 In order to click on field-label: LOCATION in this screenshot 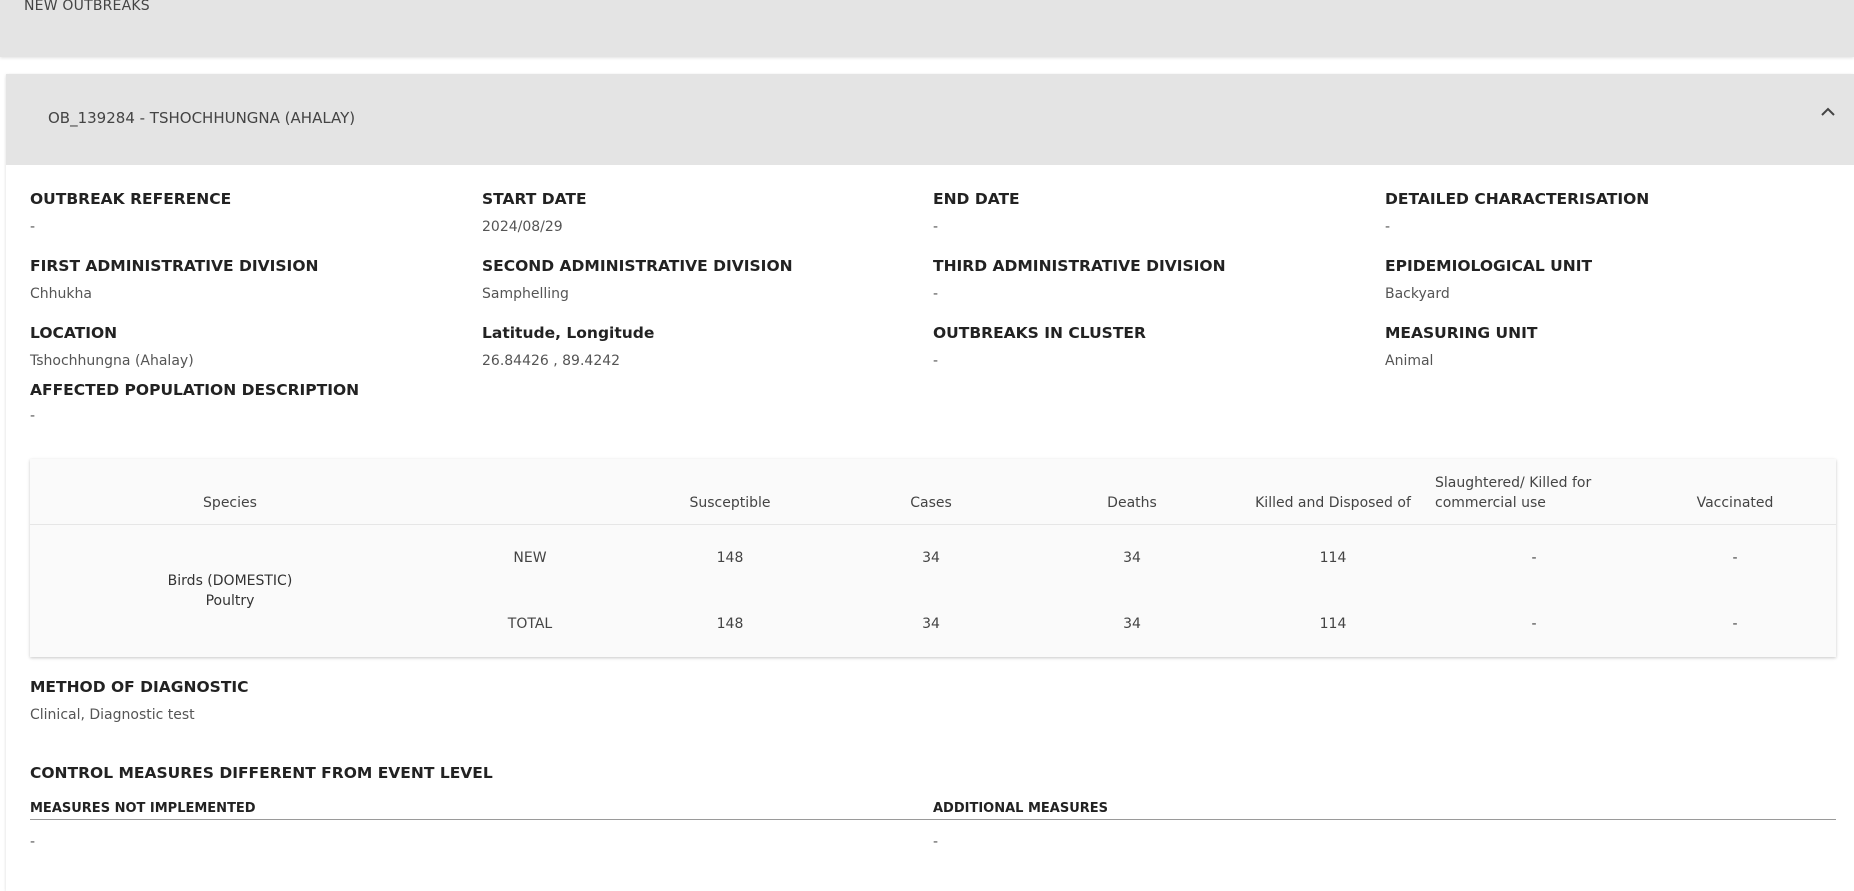, I will do `click(74, 333)`.